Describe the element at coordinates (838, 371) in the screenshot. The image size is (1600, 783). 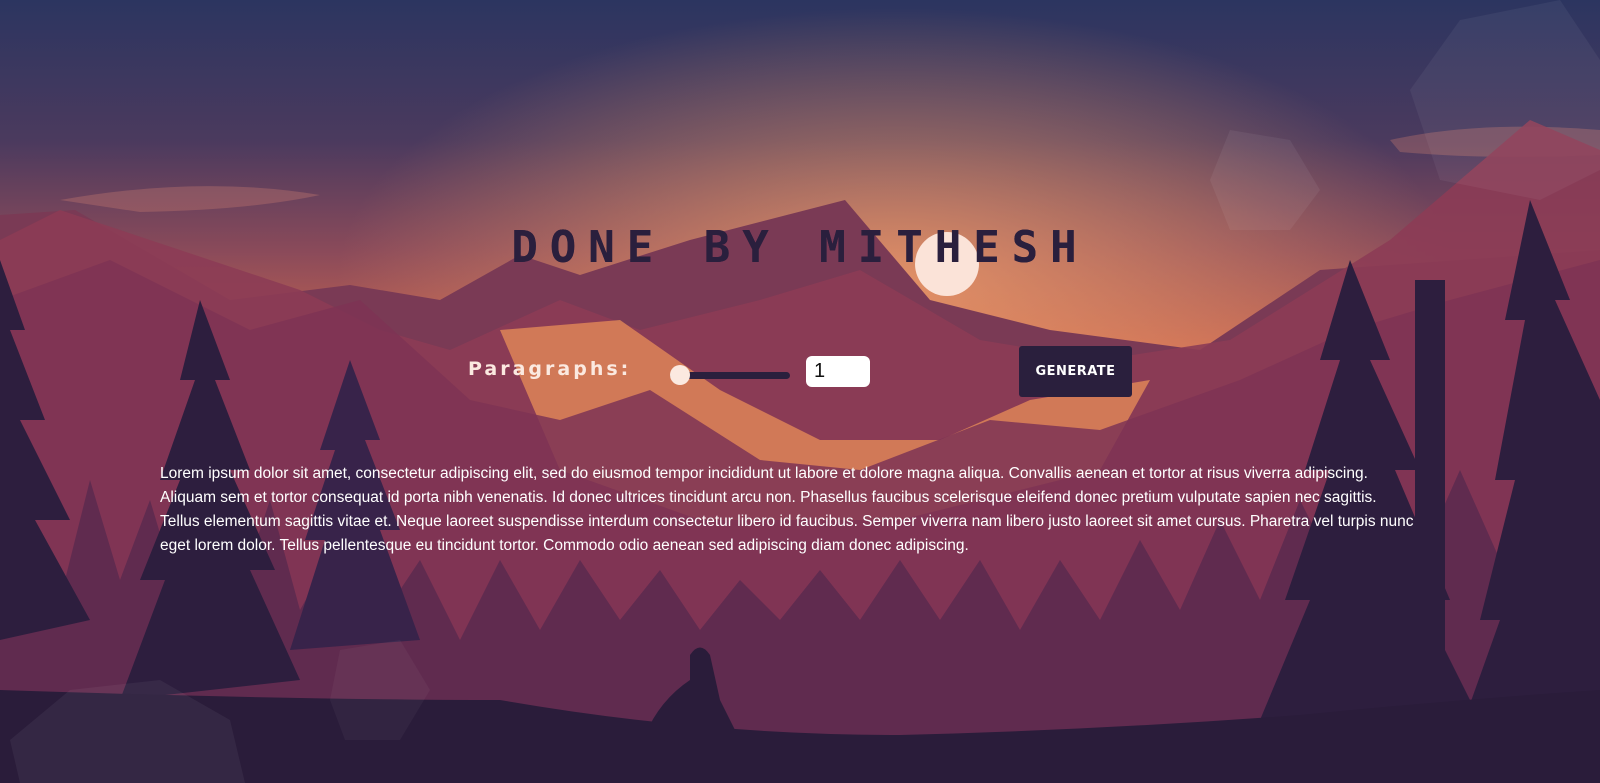
I see `paragraph-count-input` at that location.